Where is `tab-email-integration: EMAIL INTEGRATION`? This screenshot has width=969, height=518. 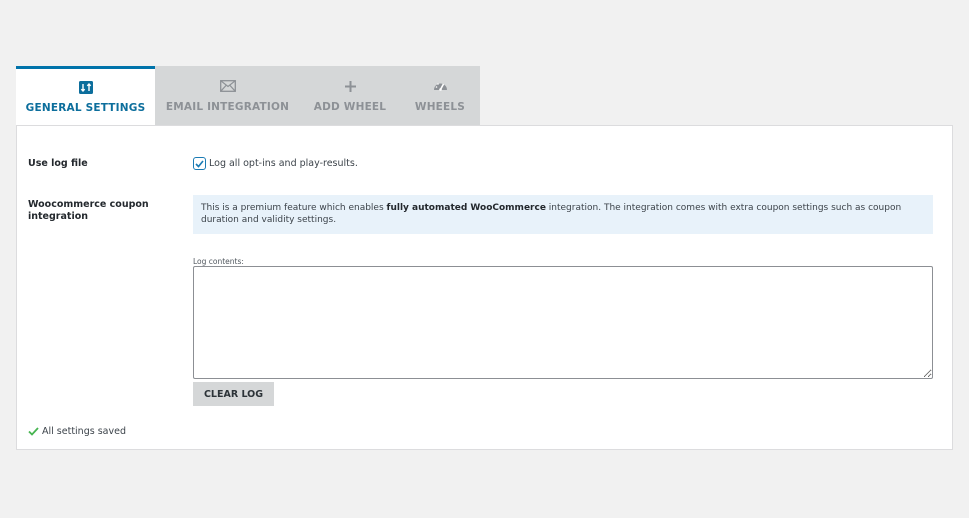 tab-email-integration: EMAIL INTEGRATION is located at coordinates (227, 96).